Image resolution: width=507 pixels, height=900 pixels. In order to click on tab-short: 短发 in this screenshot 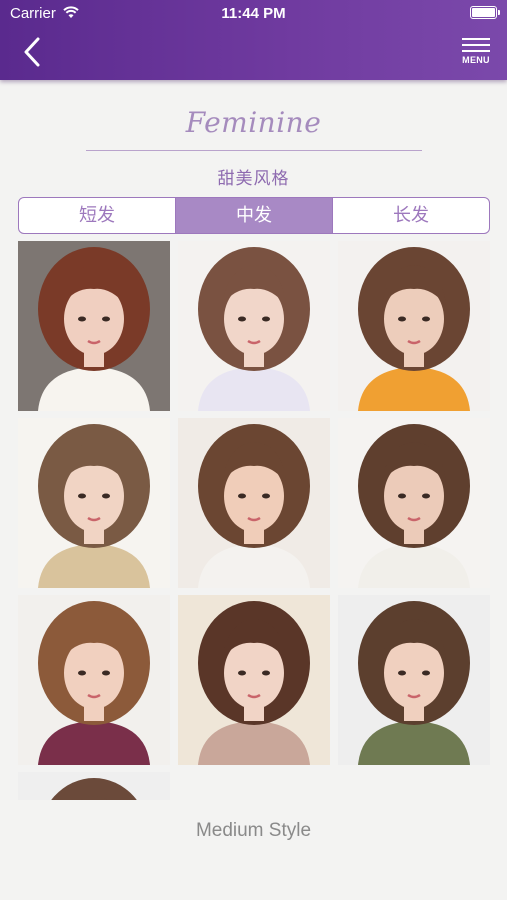, I will do `click(97, 215)`.